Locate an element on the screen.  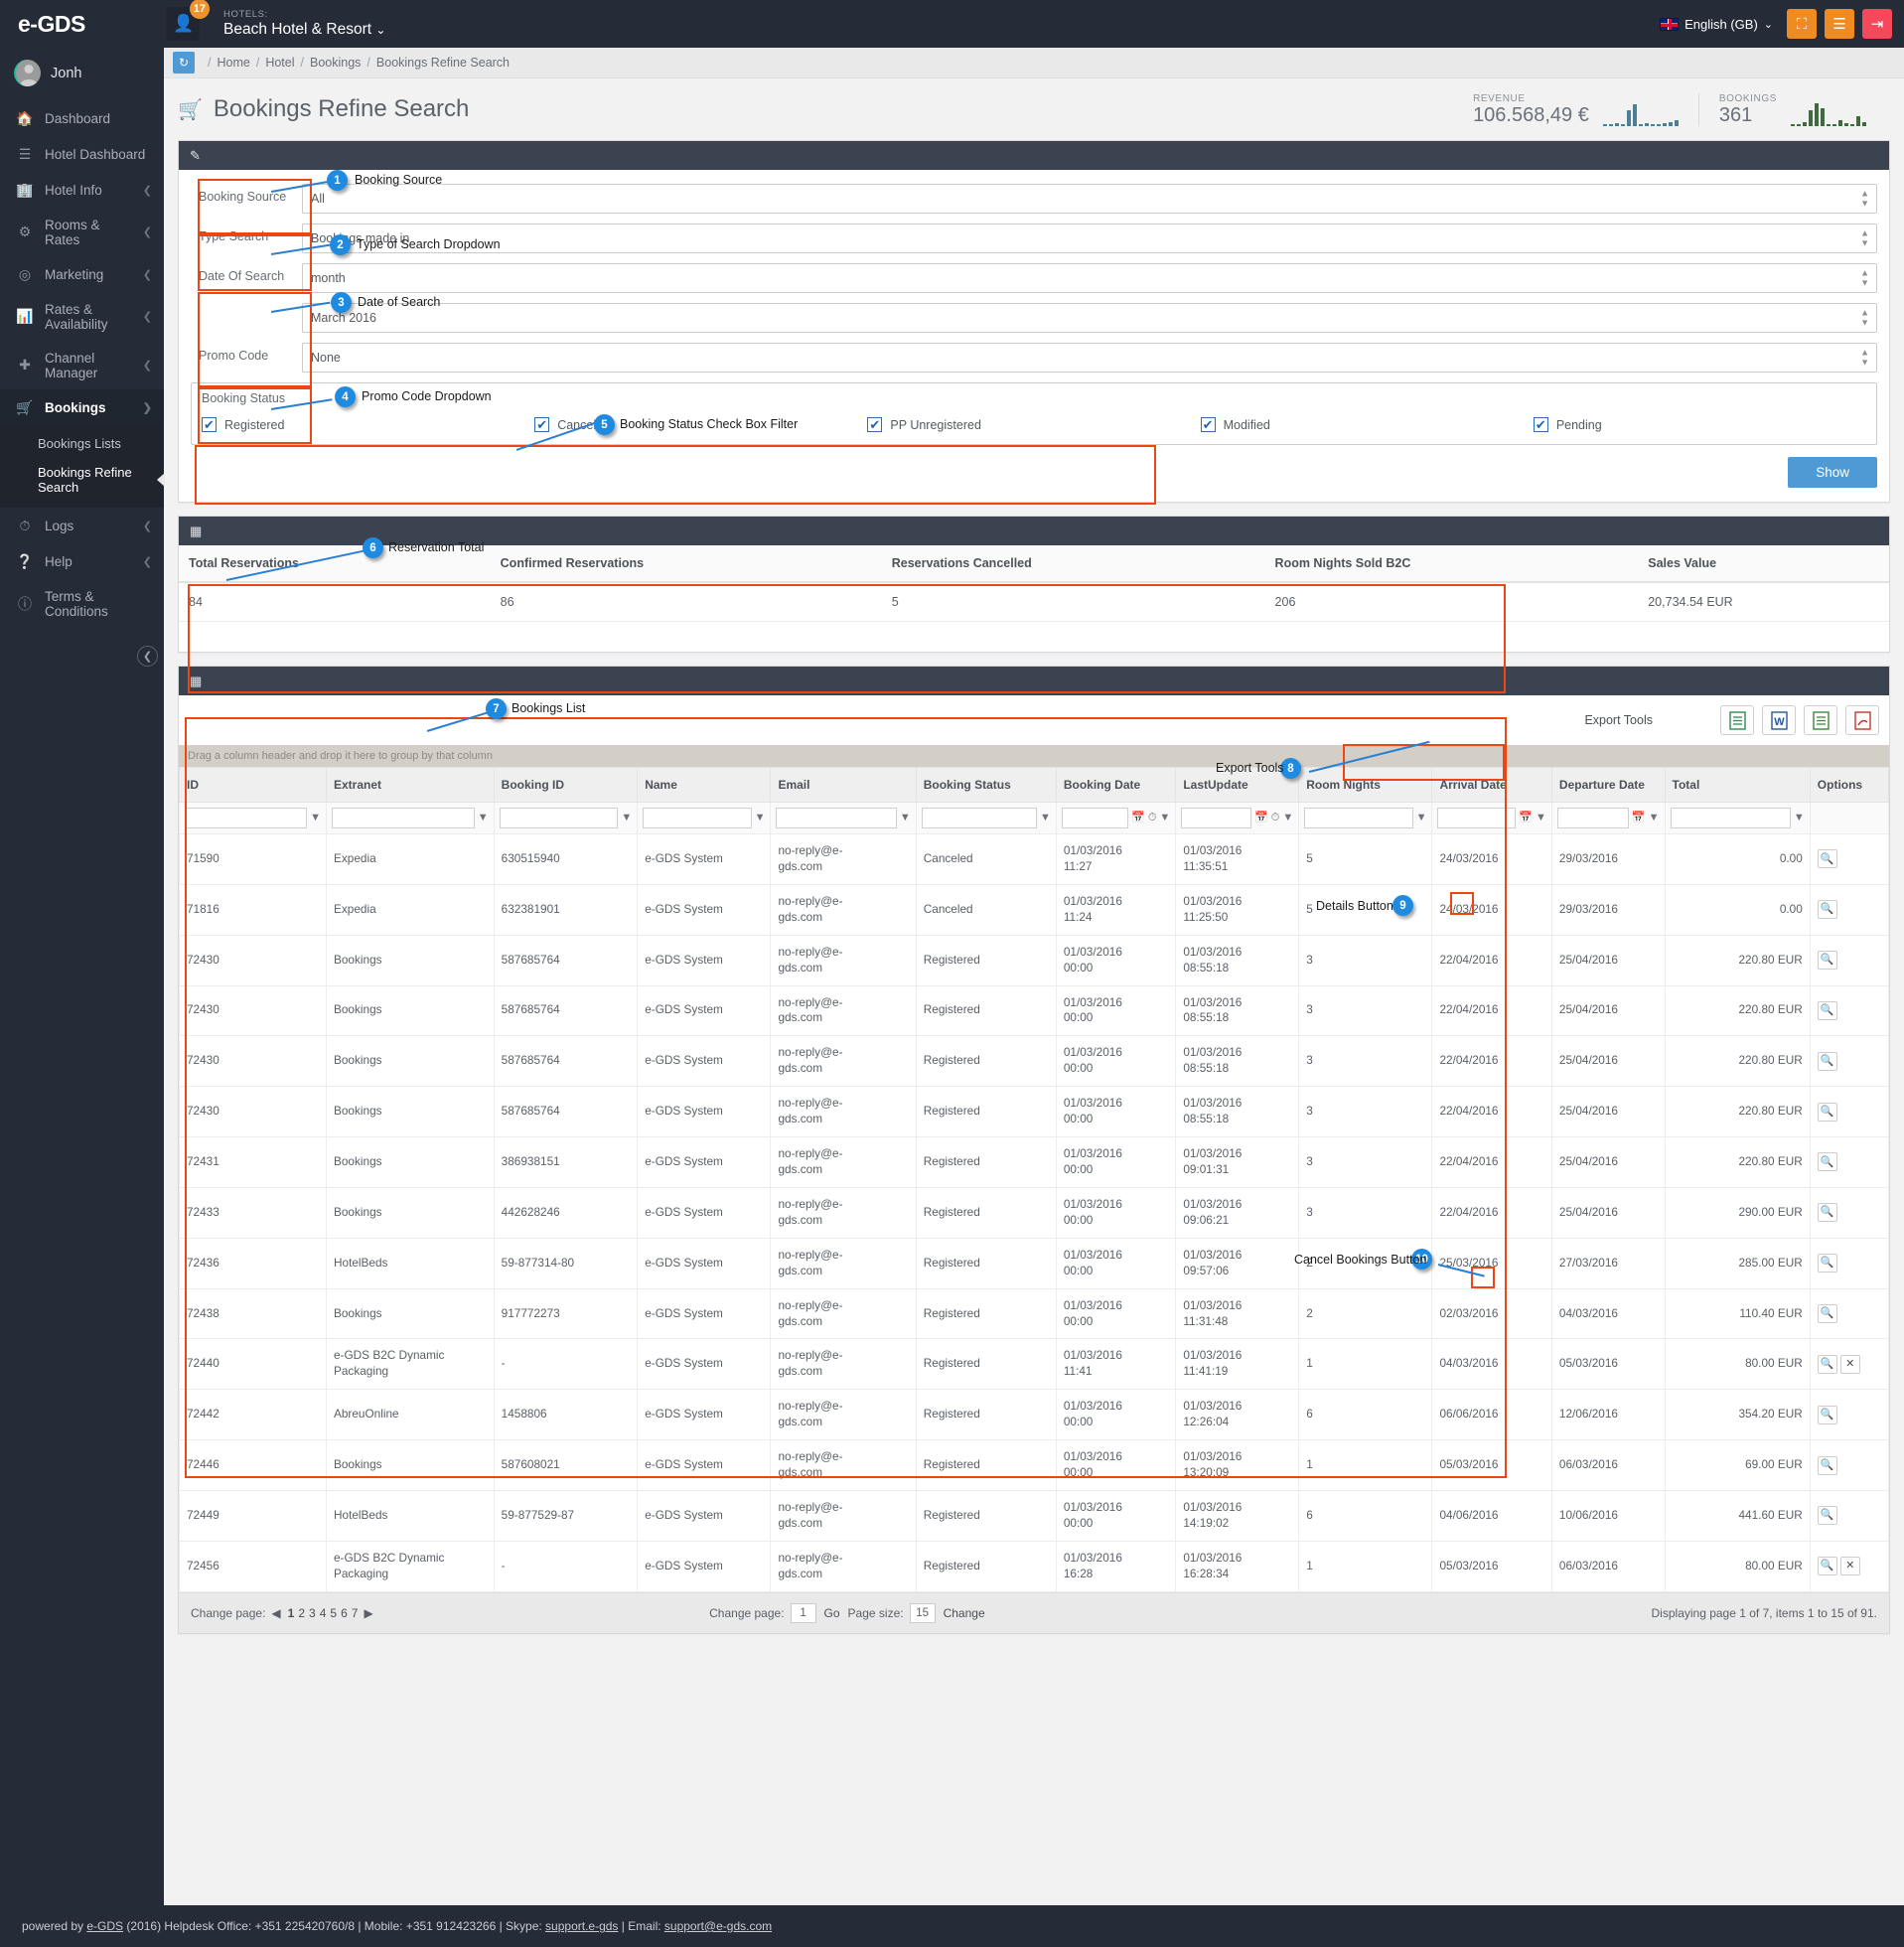
type-search-select: Bookings made in ▲ ▼ is located at coordinates (1089, 238).